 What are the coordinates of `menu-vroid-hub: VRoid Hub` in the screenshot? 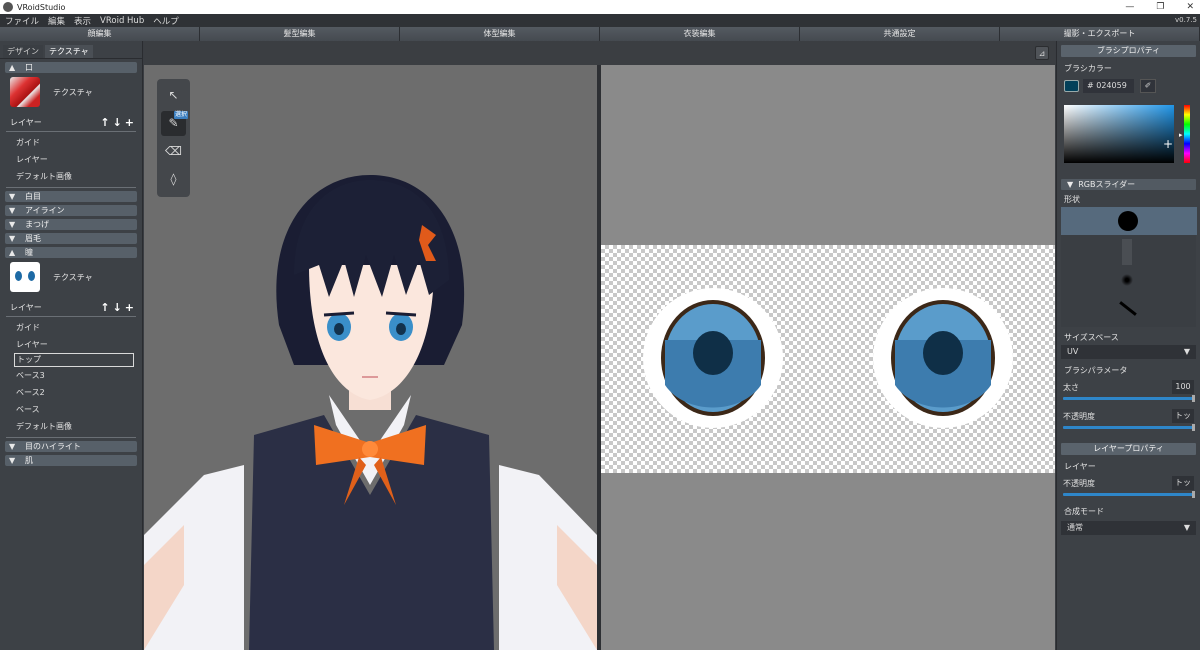 It's located at (122, 21).